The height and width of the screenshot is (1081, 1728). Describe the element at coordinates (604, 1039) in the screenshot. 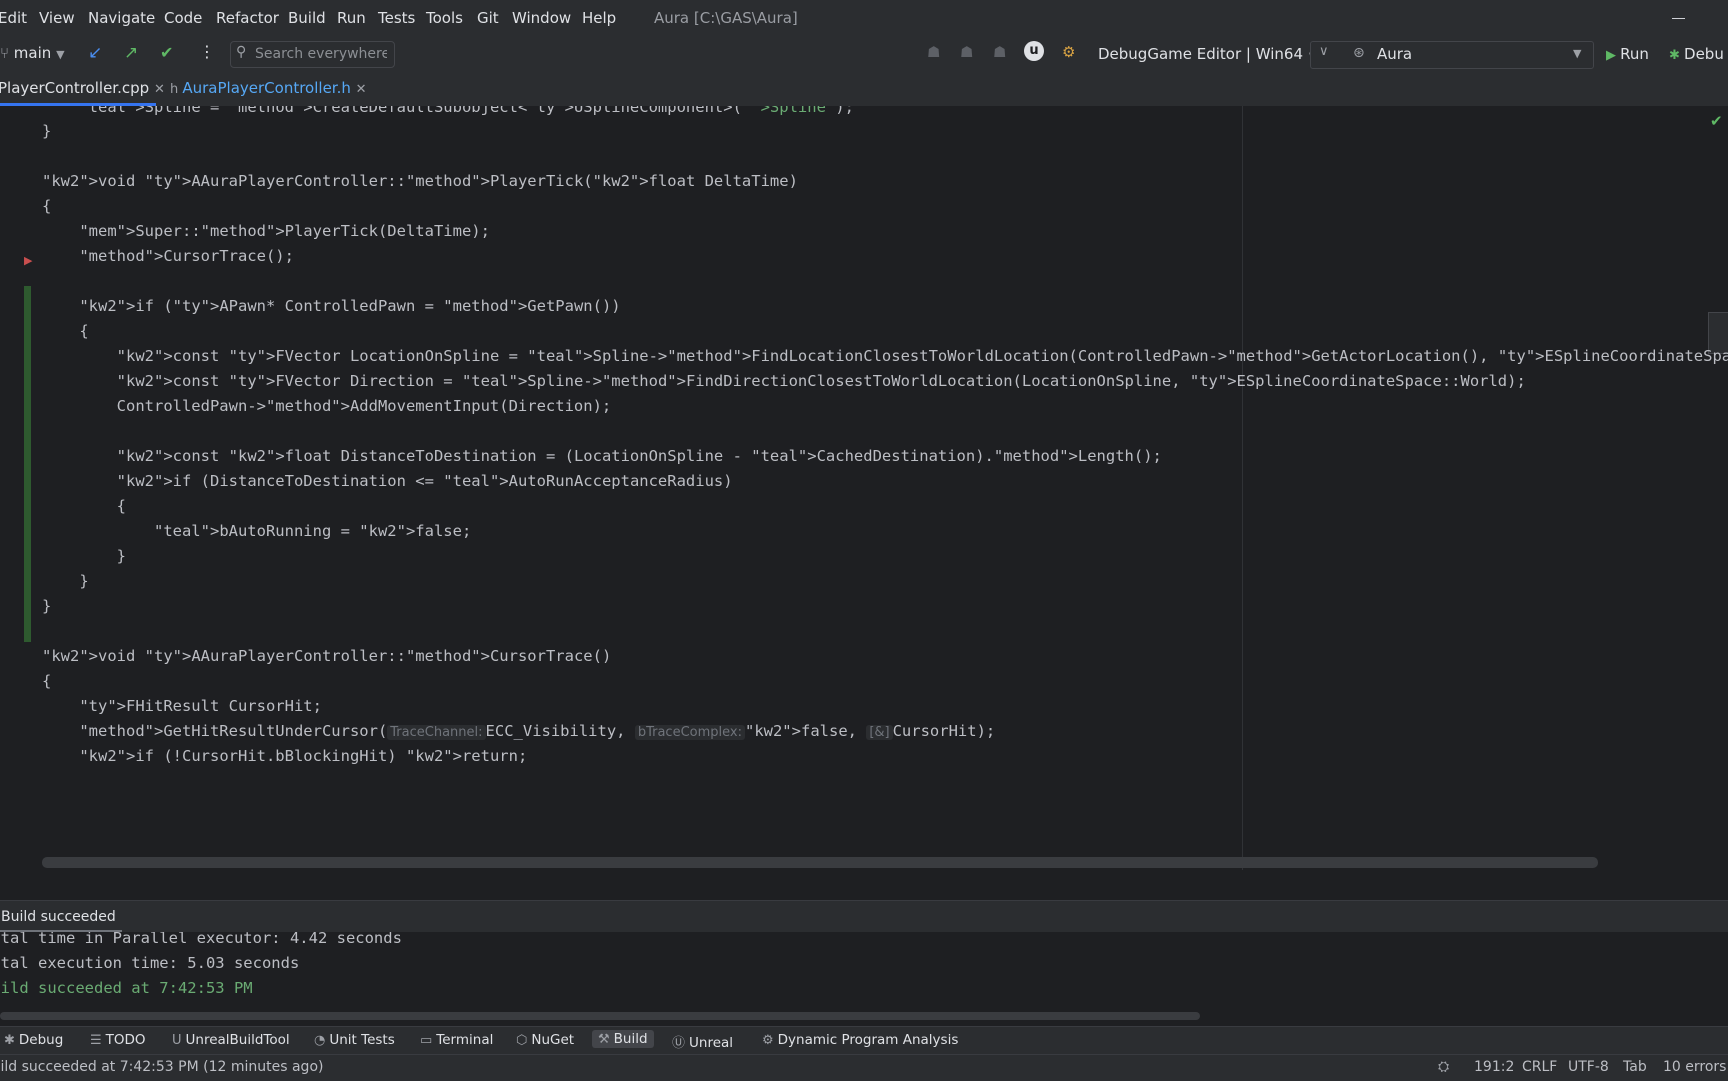

I see `hammer-icon: ⚒` at that location.